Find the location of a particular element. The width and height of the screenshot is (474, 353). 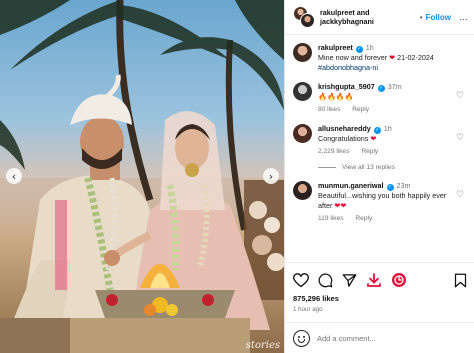

emoji-icon is located at coordinates (301, 338).